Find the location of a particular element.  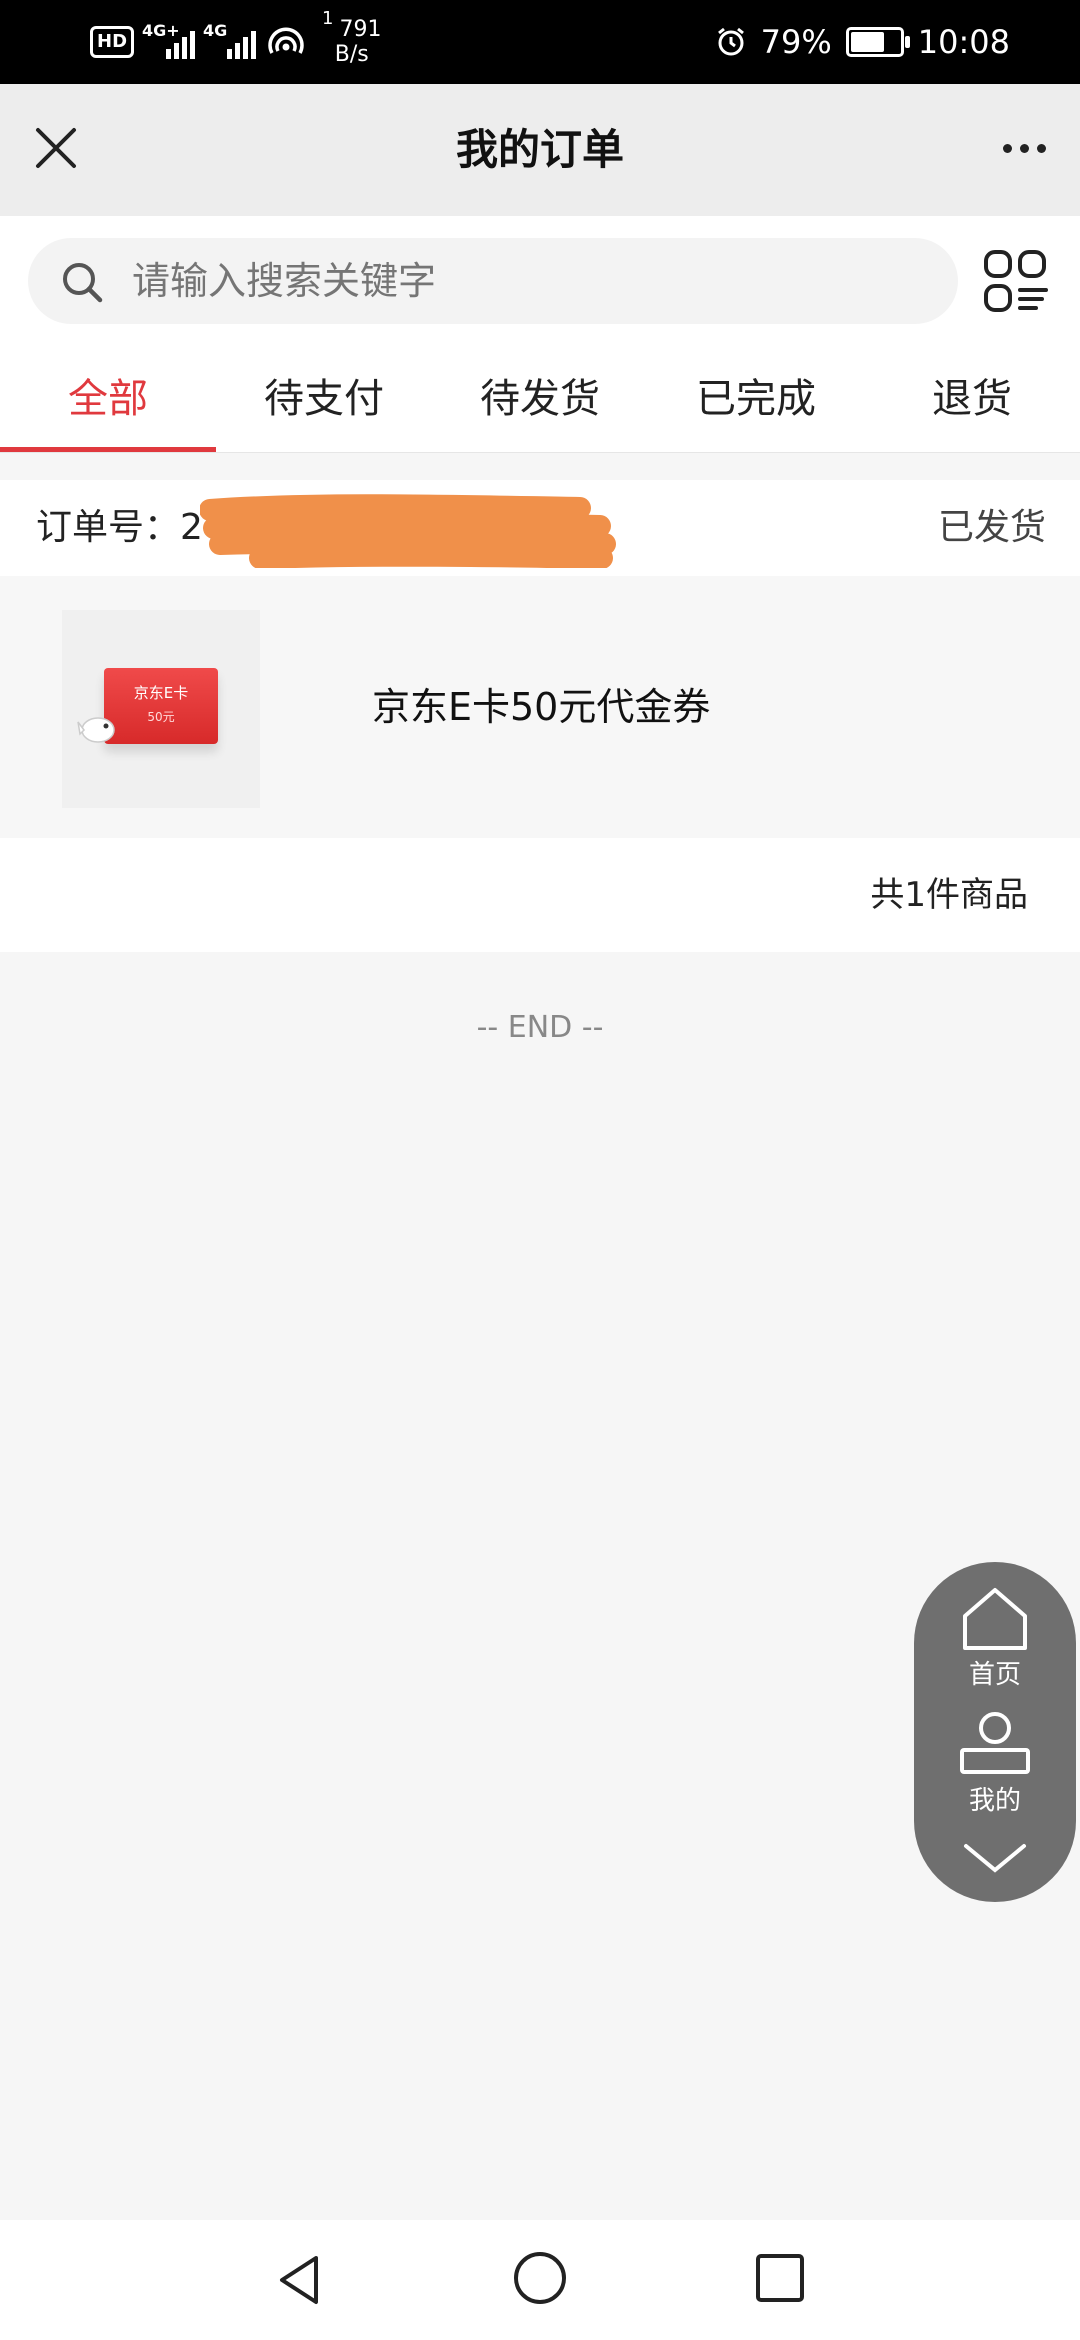

tab-returns: 退货 is located at coordinates (972, 399).